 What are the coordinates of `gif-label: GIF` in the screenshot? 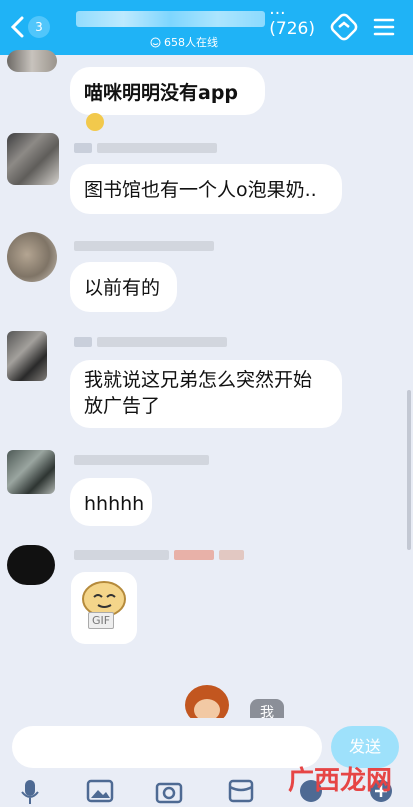 It's located at (101, 620).